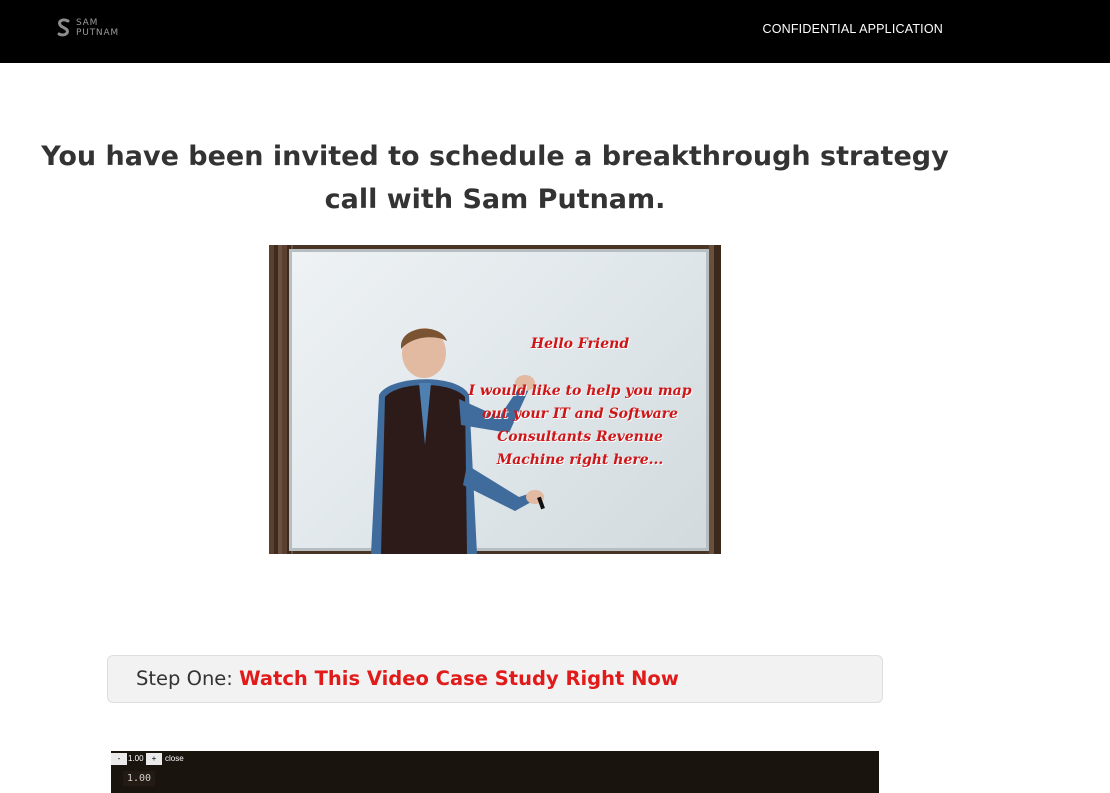  Describe the element at coordinates (184, 678) in the screenshot. I see `step-prefix: Step One:` at that location.